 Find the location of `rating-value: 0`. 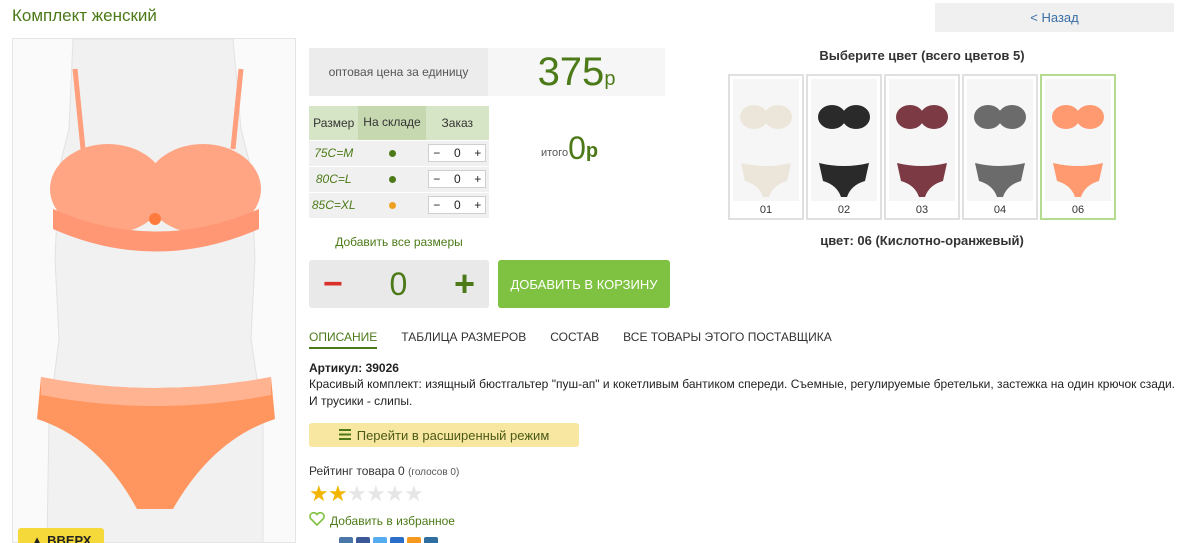

rating-value: 0 is located at coordinates (401, 471).